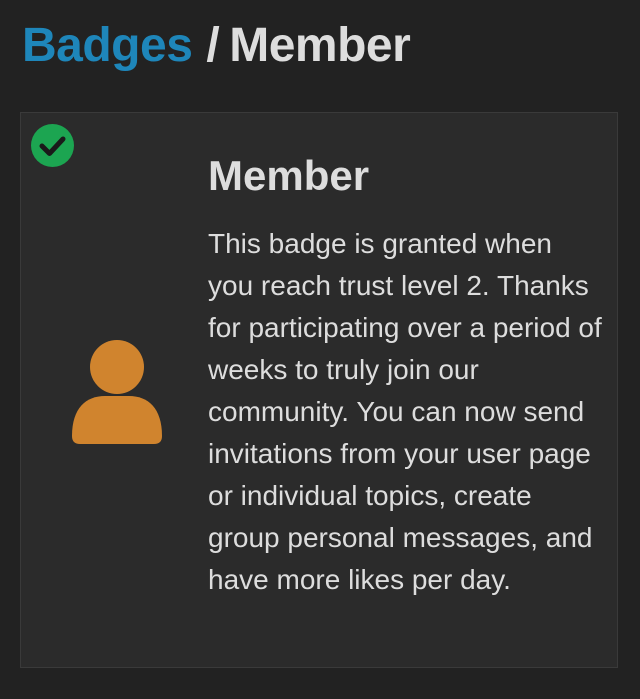 This screenshot has width=640, height=699. I want to click on granted-check-icon, so click(52, 145).